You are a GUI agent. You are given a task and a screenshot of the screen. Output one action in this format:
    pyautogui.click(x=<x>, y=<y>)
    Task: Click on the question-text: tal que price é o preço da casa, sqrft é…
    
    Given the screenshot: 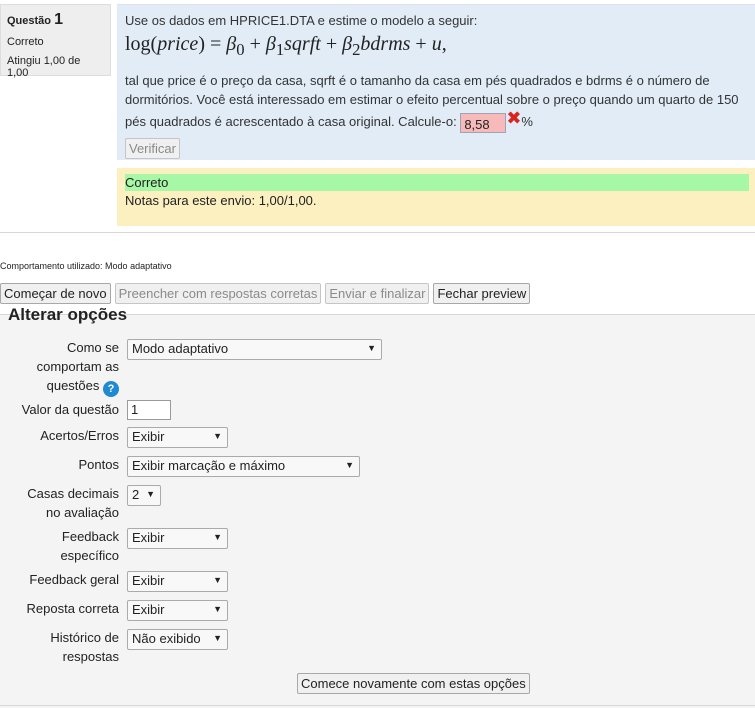 What is the action you would take?
    pyautogui.click(x=436, y=102)
    